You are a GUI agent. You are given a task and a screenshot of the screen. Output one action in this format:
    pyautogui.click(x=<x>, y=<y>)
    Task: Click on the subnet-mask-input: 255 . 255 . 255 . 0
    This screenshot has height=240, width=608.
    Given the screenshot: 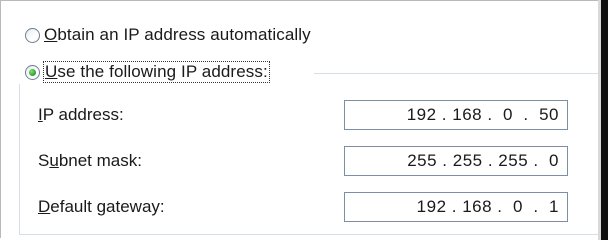 What is the action you would take?
    pyautogui.click(x=456, y=161)
    